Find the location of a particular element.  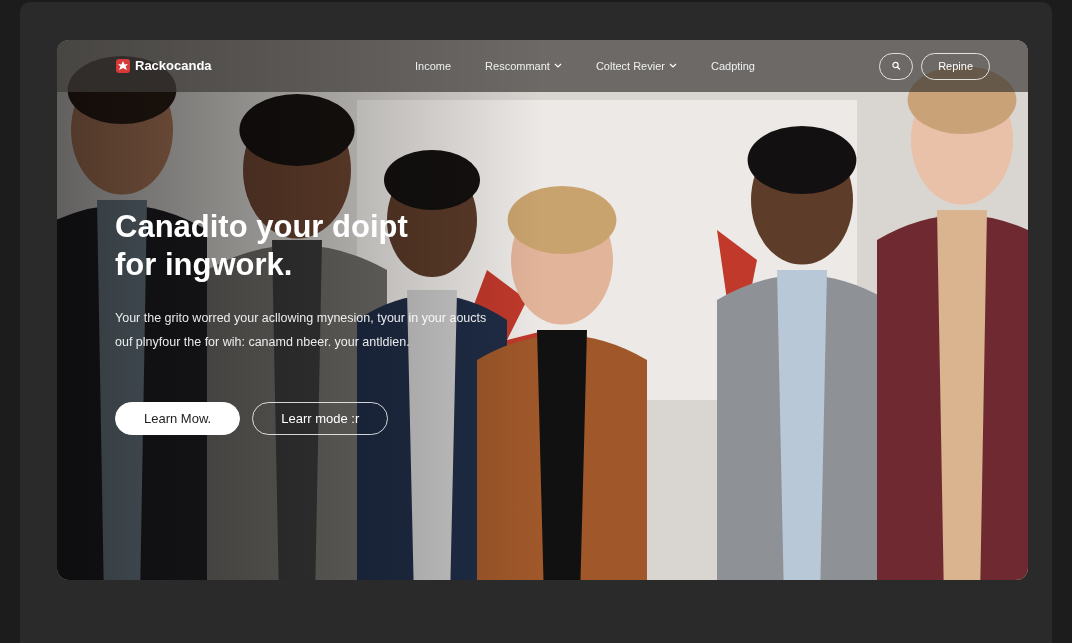

nav-link: Cadpting is located at coordinates (732, 66).